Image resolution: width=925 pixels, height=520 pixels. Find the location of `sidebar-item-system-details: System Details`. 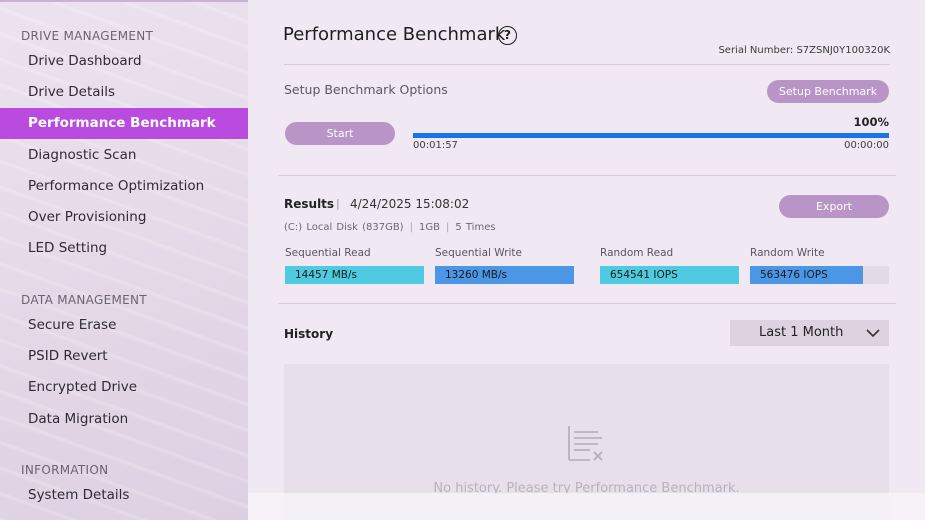

sidebar-item-system-details: System Details is located at coordinates (124, 495).